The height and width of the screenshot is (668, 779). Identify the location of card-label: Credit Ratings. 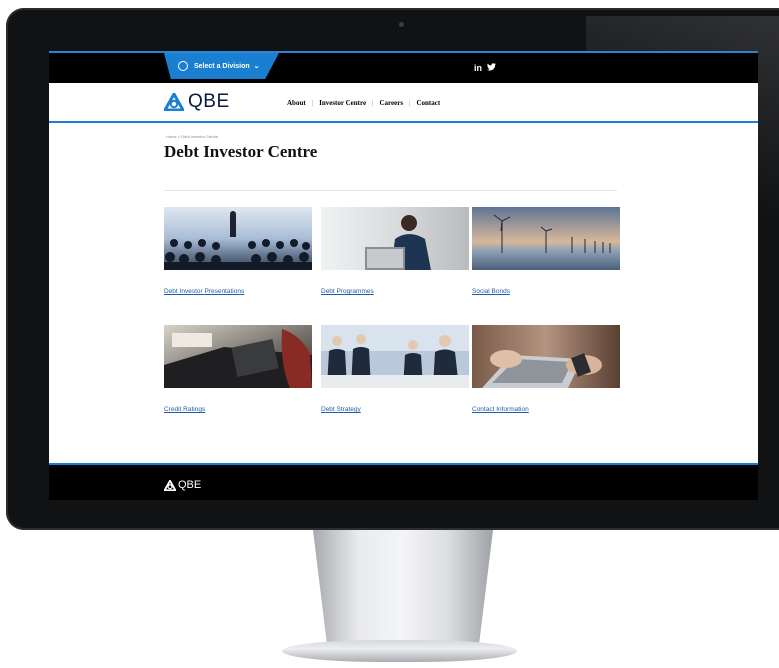
(238, 409).